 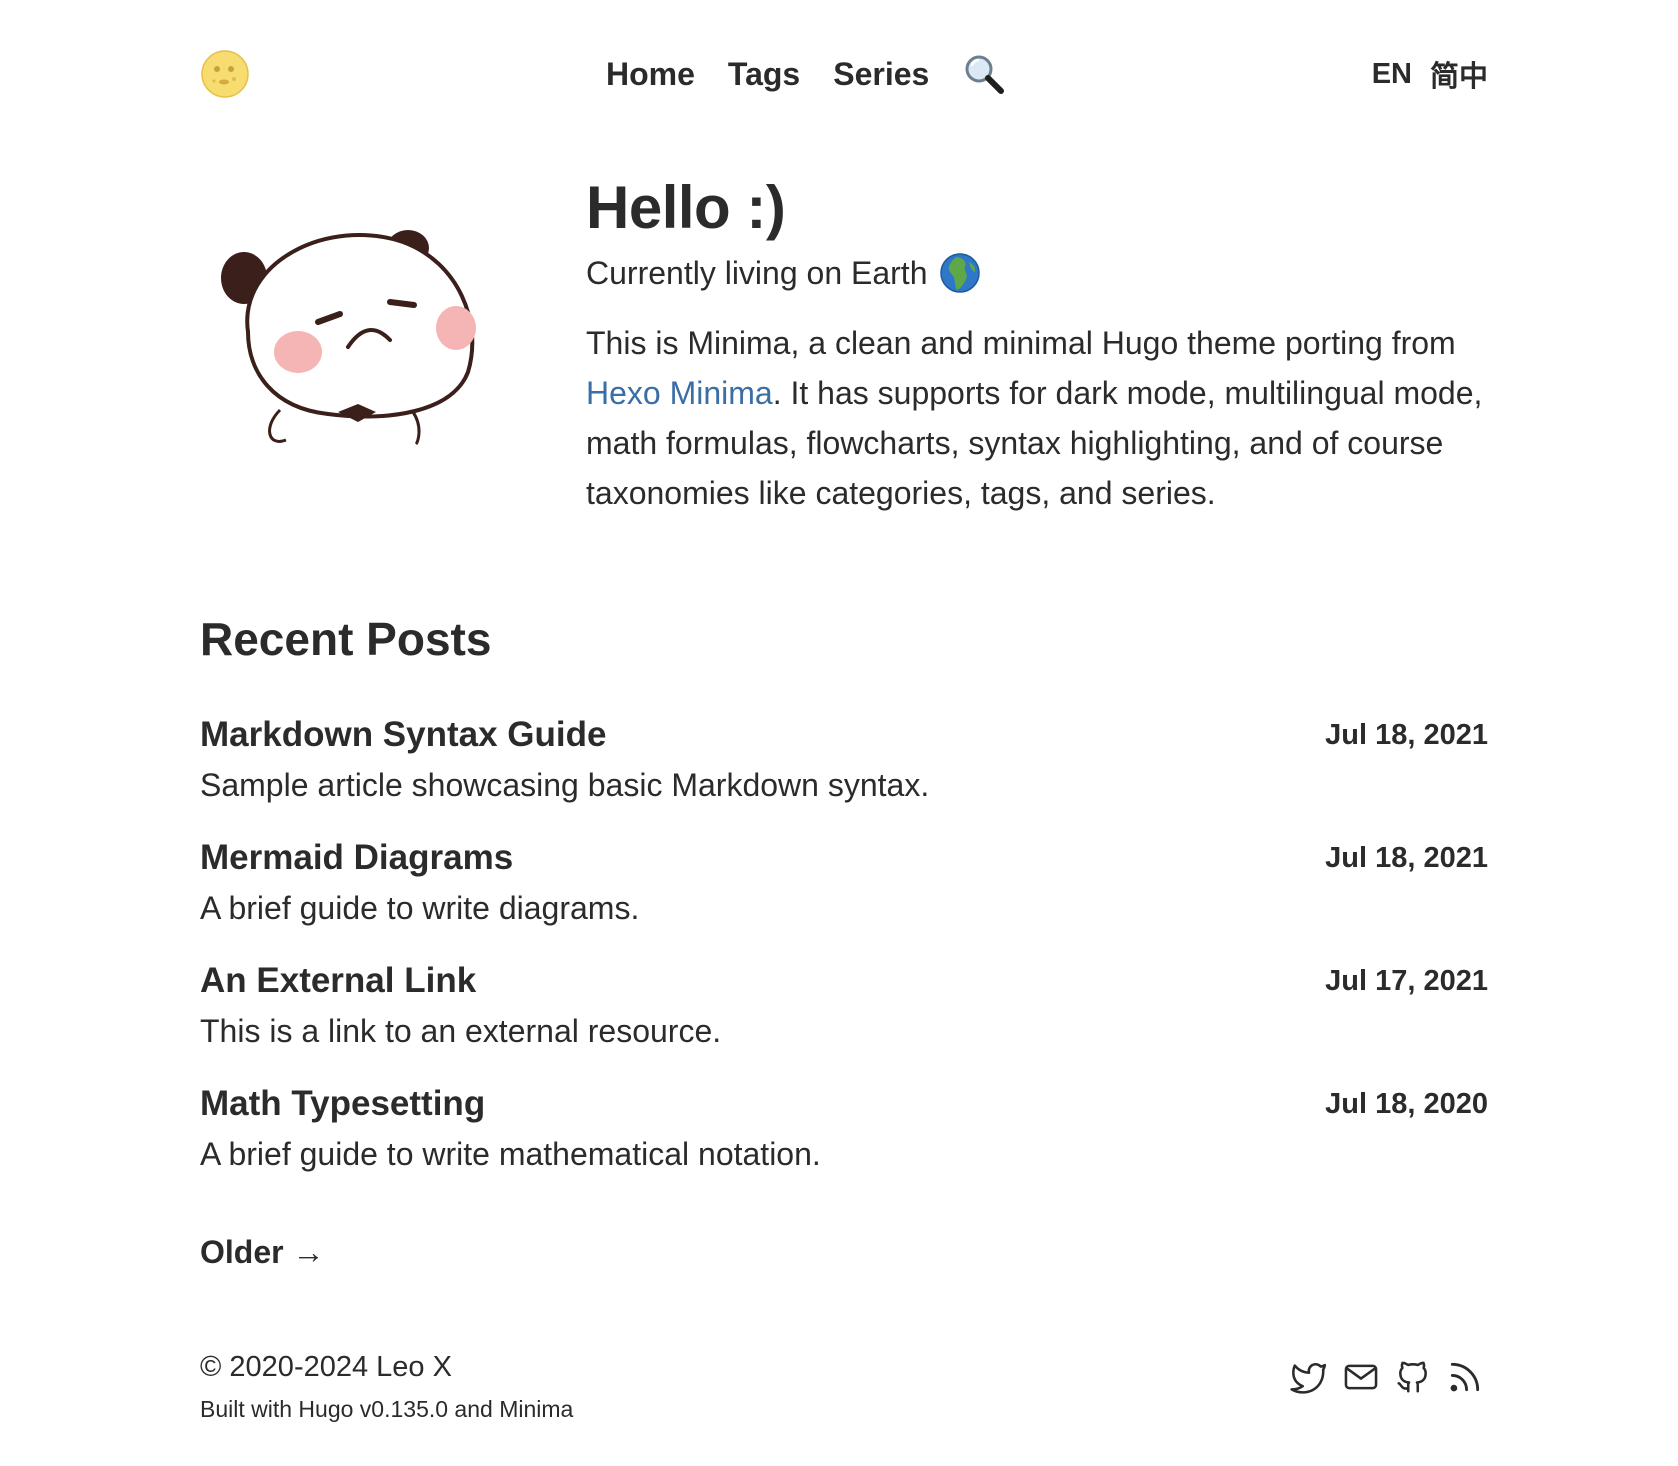 I want to click on hexo-minima-link: Hexo Minima, so click(x=679, y=393).